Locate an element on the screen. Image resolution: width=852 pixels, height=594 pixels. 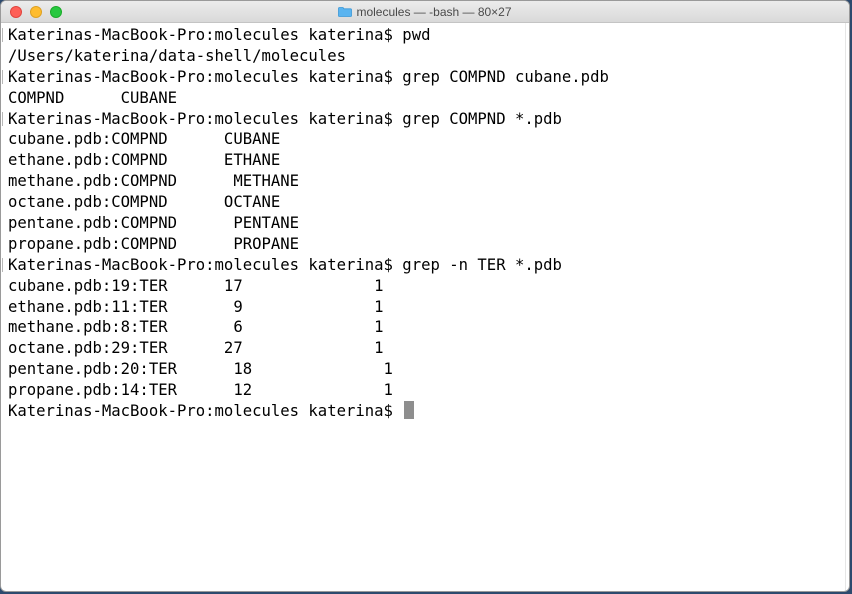
output-line: cubane.pdb:19:TER 17 1 is located at coordinates (425, 286).